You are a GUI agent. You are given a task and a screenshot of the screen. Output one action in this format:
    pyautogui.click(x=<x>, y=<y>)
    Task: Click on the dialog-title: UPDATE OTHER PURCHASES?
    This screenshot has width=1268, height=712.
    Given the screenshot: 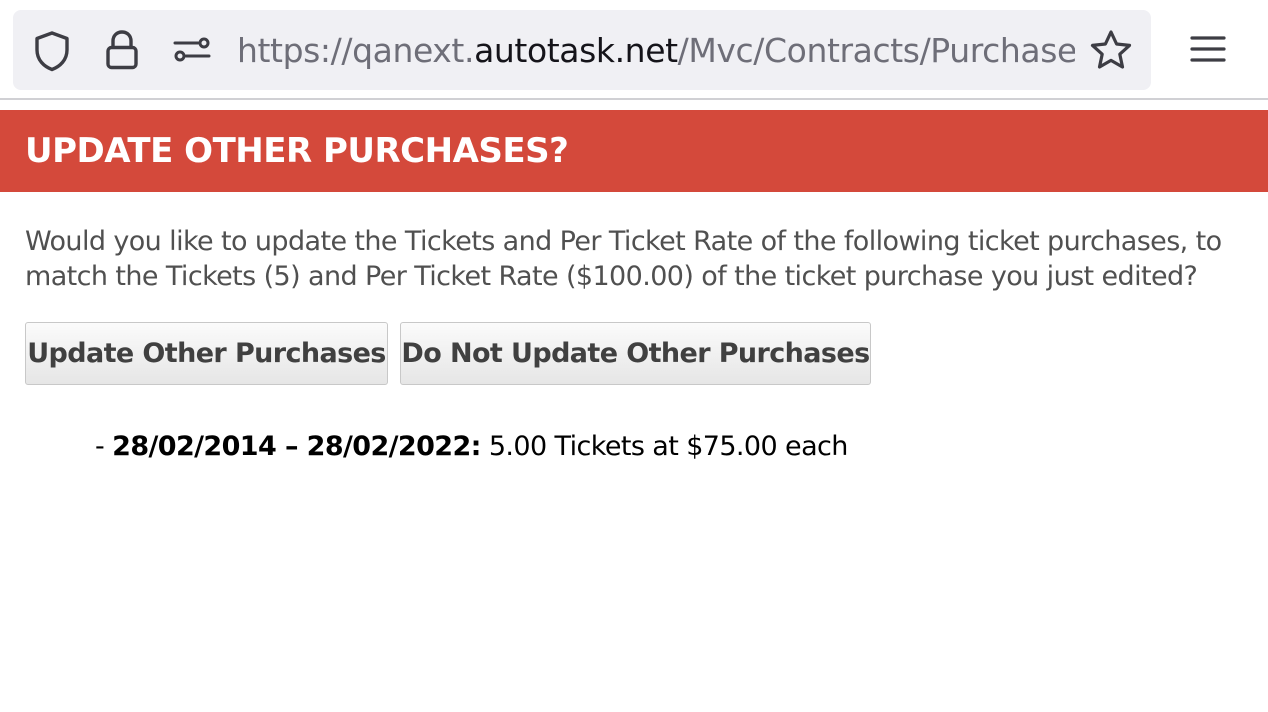 What is the action you would take?
    pyautogui.click(x=297, y=151)
    